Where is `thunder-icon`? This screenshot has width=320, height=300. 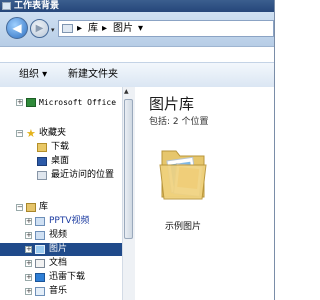 thunder-icon is located at coordinates (40, 277).